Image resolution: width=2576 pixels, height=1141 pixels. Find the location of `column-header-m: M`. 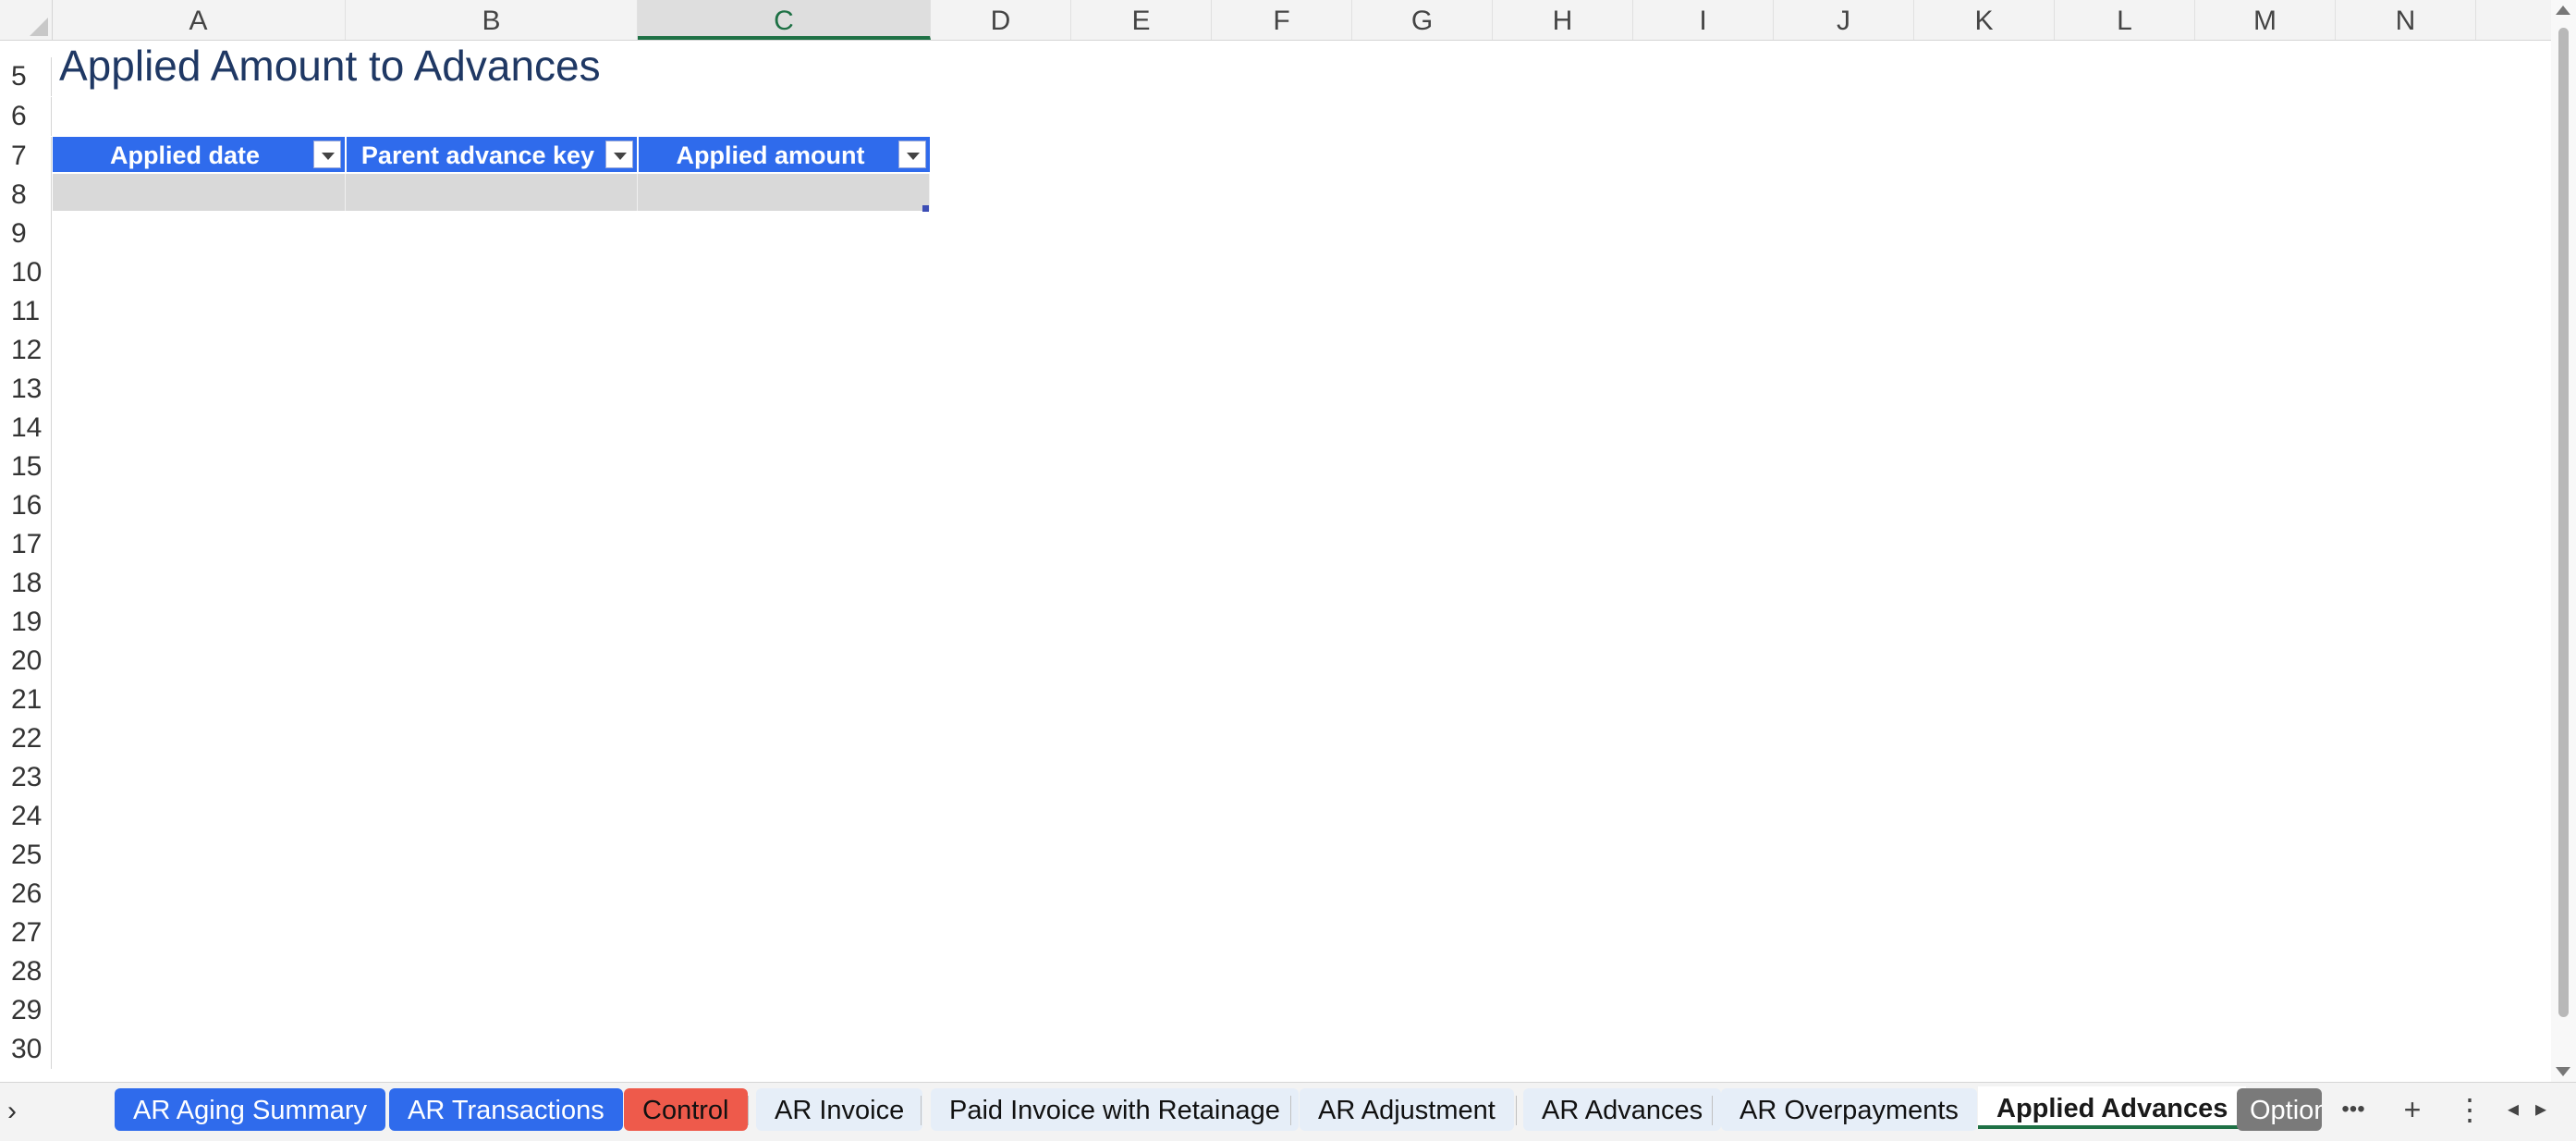

column-header-m: M is located at coordinates (2265, 20).